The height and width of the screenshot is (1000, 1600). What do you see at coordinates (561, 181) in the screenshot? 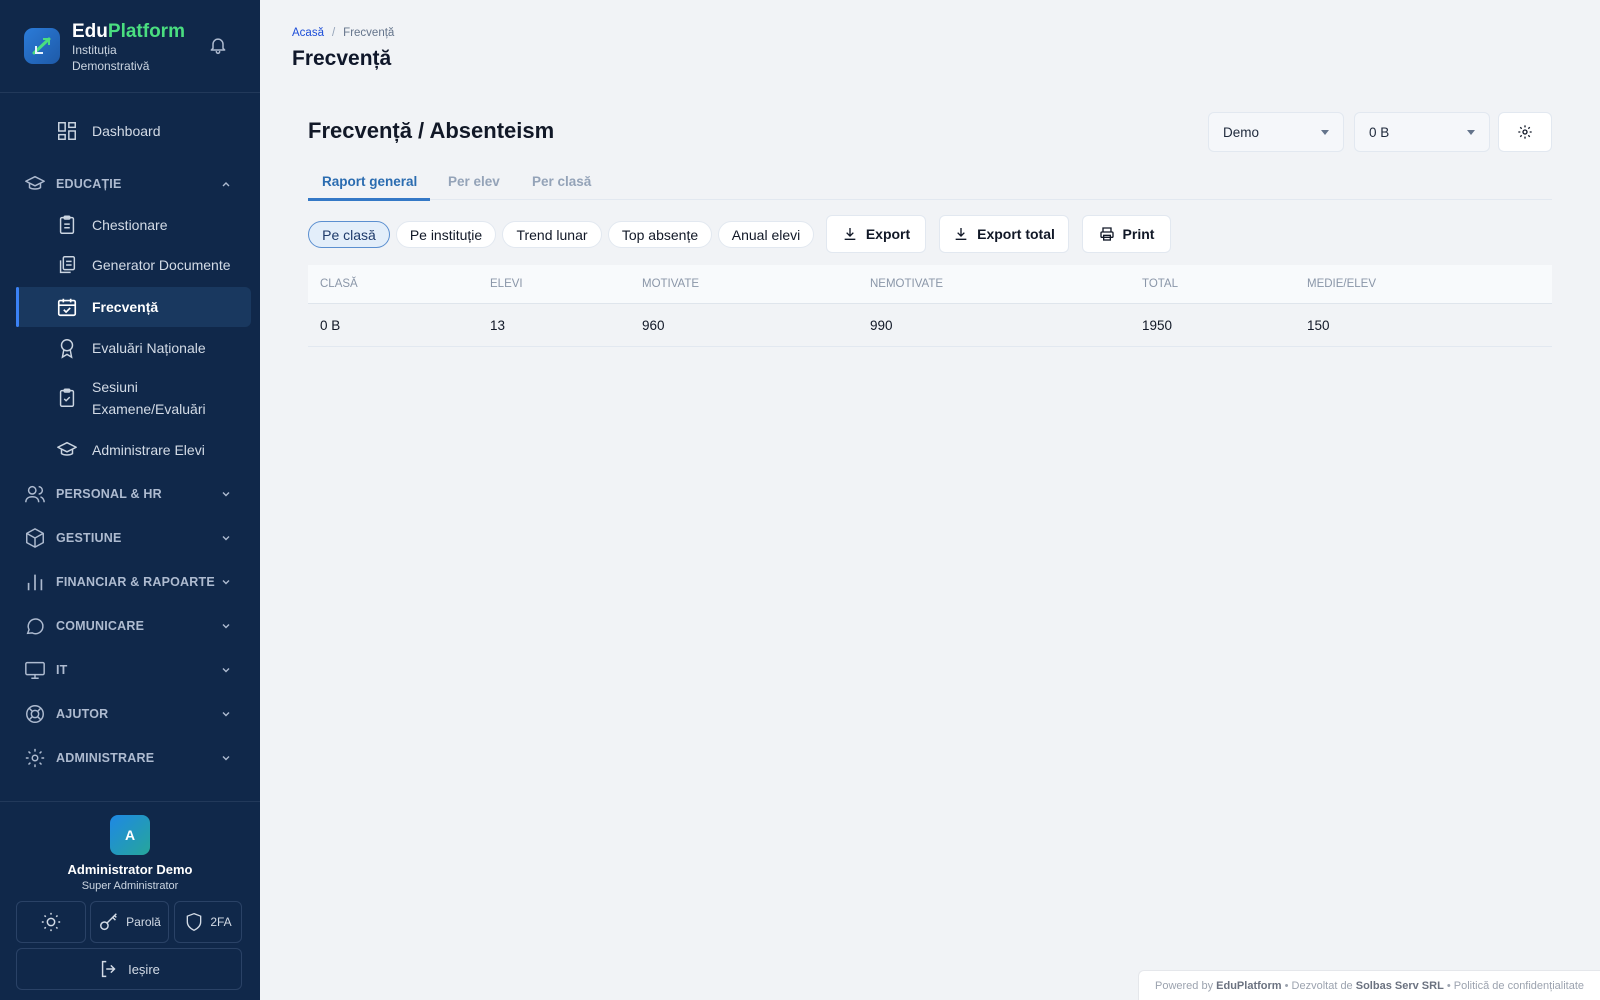
I see `tab-per-clasa: Per clasă` at bounding box center [561, 181].